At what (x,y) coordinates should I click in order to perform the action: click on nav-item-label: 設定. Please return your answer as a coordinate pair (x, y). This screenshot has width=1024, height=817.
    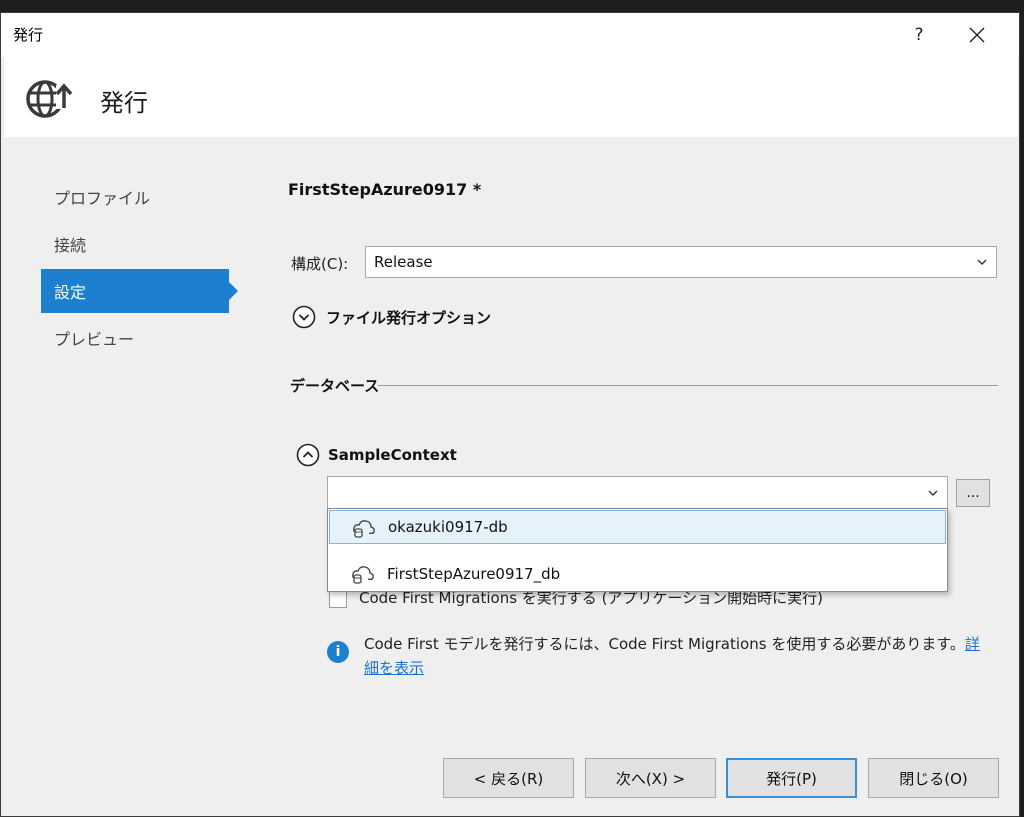
    Looking at the image, I should click on (70, 292).